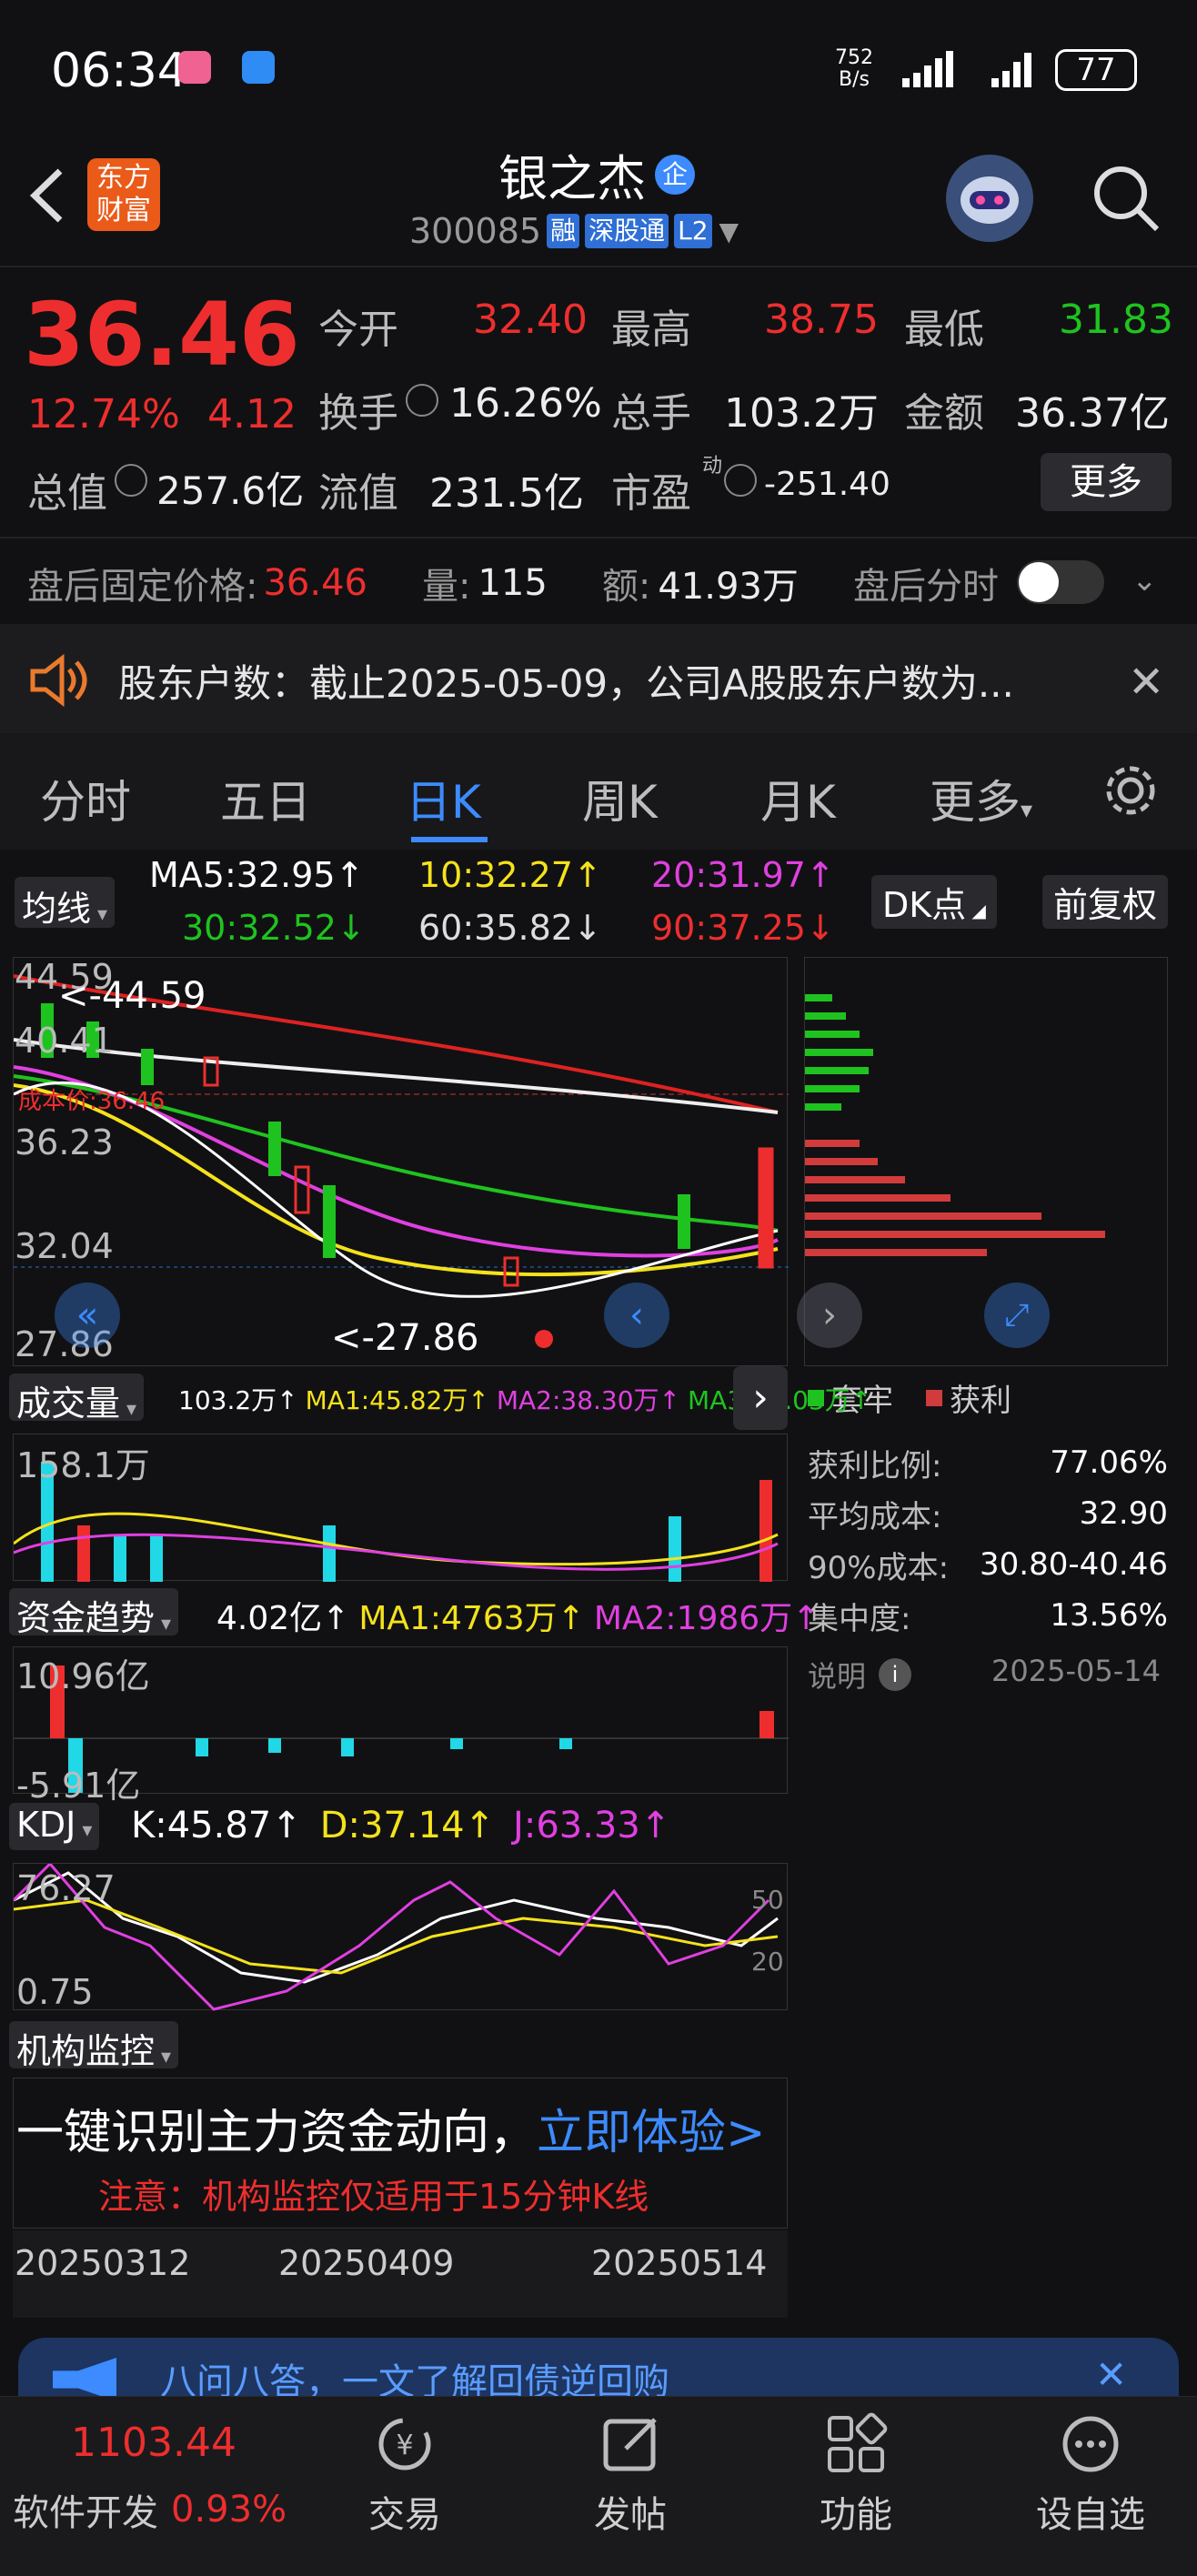  Describe the element at coordinates (821, 320) in the screenshot. I see `value-high: 38.75` at that location.